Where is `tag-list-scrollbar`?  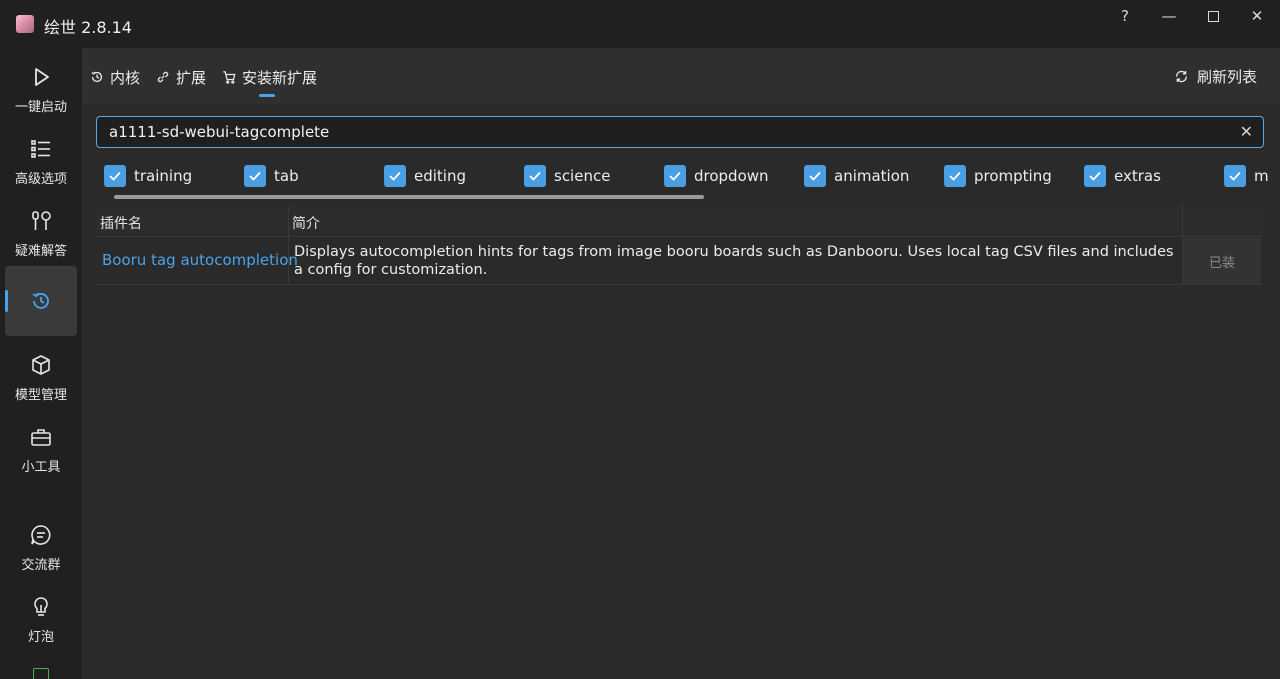 tag-list-scrollbar is located at coordinates (409, 197).